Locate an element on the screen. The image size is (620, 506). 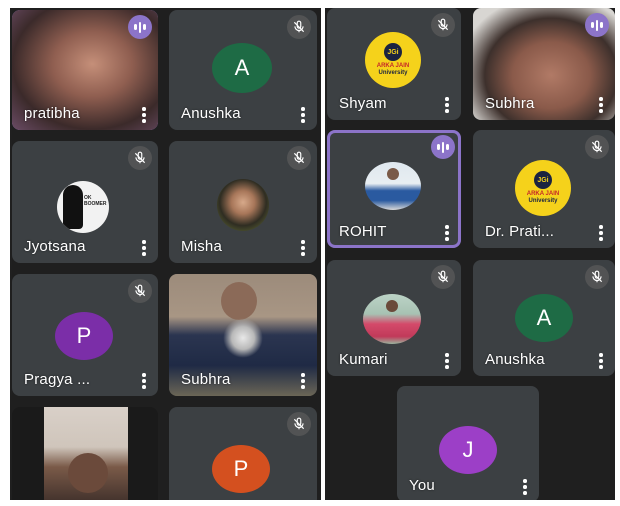
participant-tile-anushka: A Anushka is located at coordinates (243, 70).